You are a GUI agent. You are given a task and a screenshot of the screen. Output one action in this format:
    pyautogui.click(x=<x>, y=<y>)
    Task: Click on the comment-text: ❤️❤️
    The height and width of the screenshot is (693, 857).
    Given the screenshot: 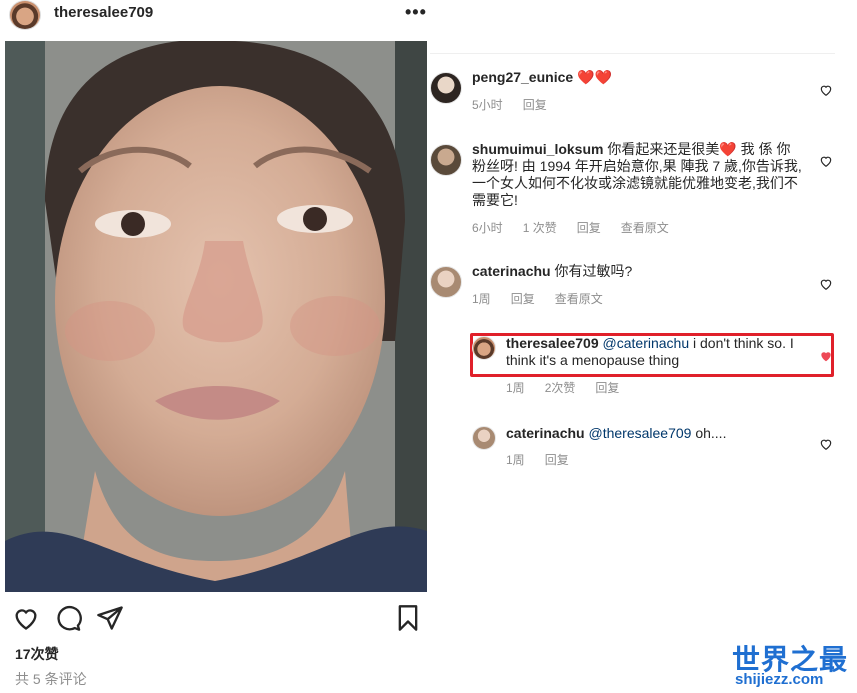 What is the action you would take?
    pyautogui.click(x=594, y=77)
    